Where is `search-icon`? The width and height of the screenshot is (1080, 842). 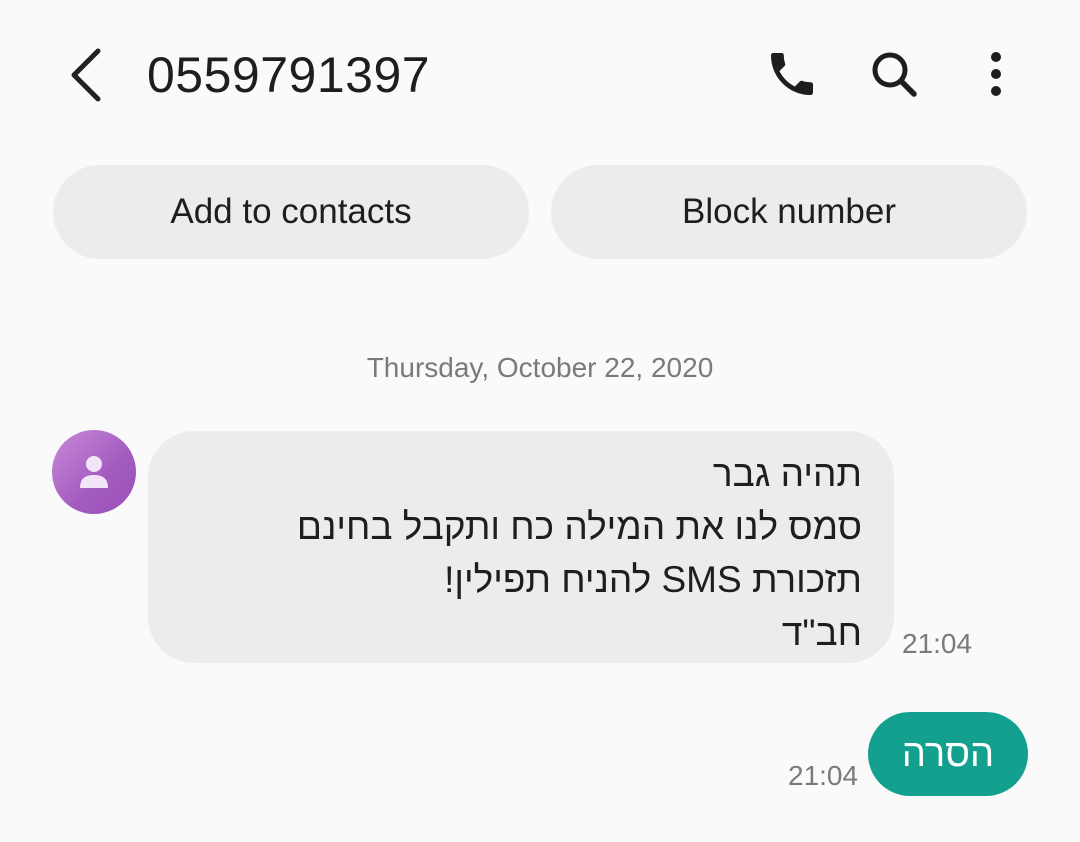 search-icon is located at coordinates (894, 74).